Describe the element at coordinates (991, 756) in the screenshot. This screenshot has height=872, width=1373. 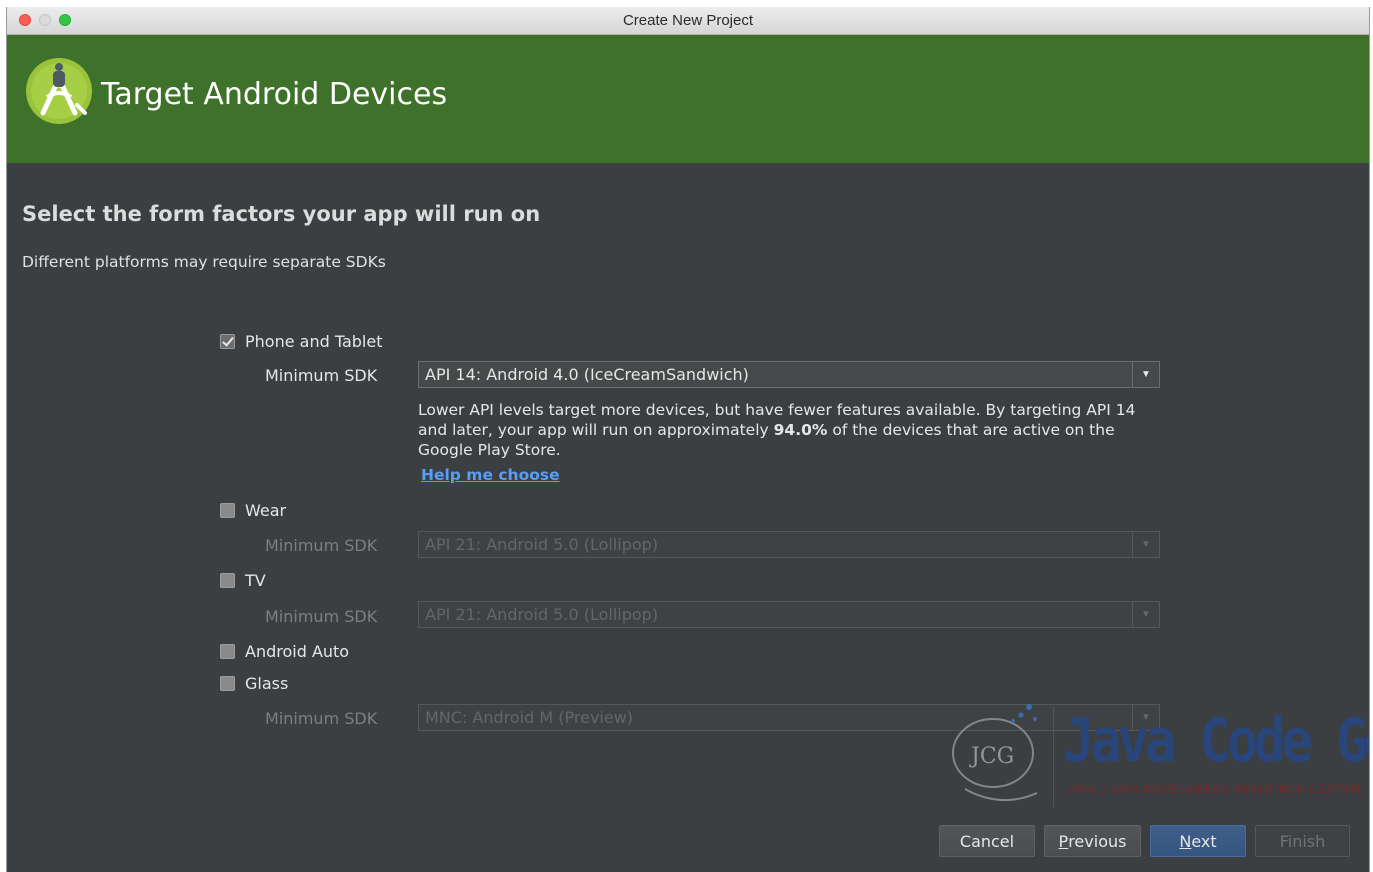
I see `jcg-badge-text: JCG` at that location.